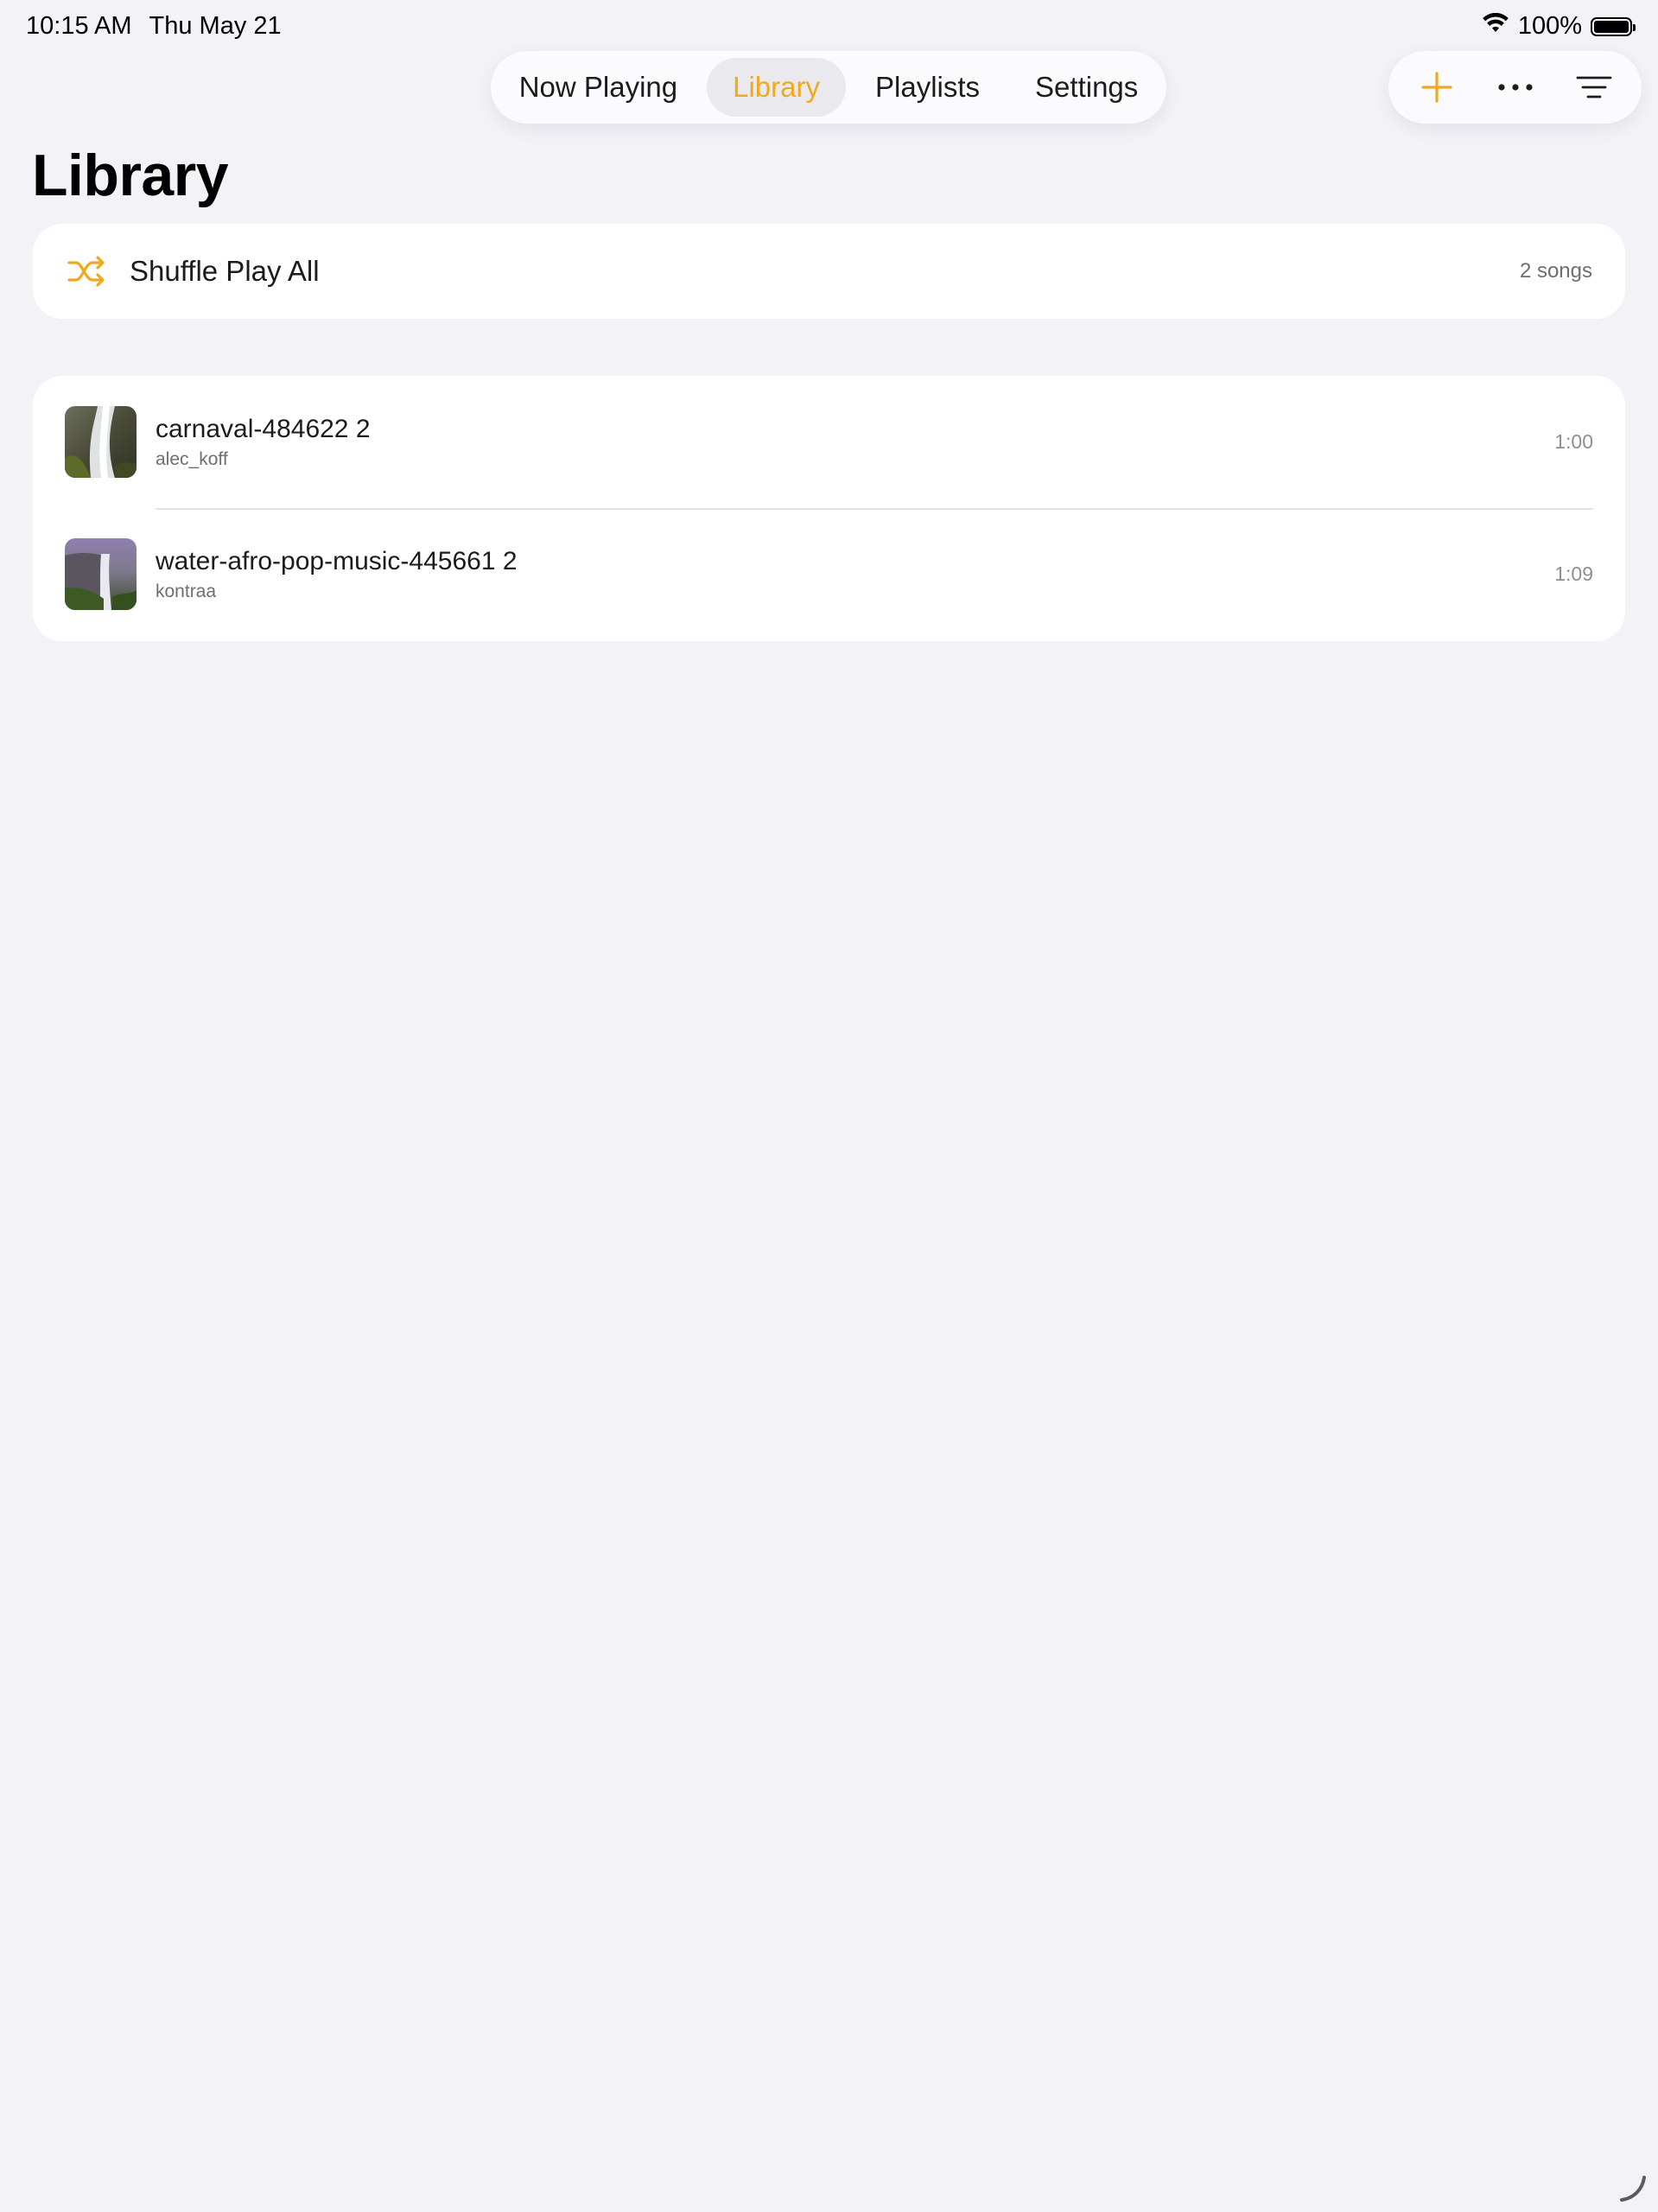  What do you see at coordinates (225, 271) in the screenshot?
I see `shuffle-label: Shuffle Play All` at bounding box center [225, 271].